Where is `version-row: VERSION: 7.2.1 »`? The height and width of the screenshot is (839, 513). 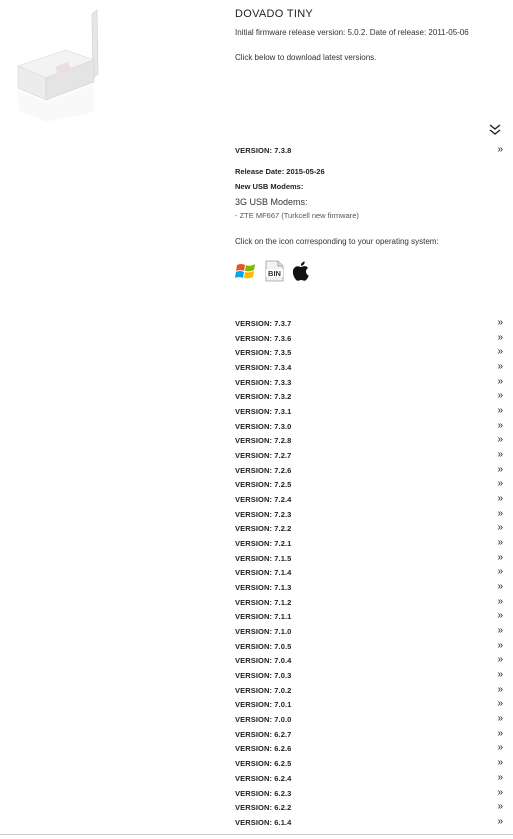 version-row: VERSION: 7.2.1 » is located at coordinates (369, 545).